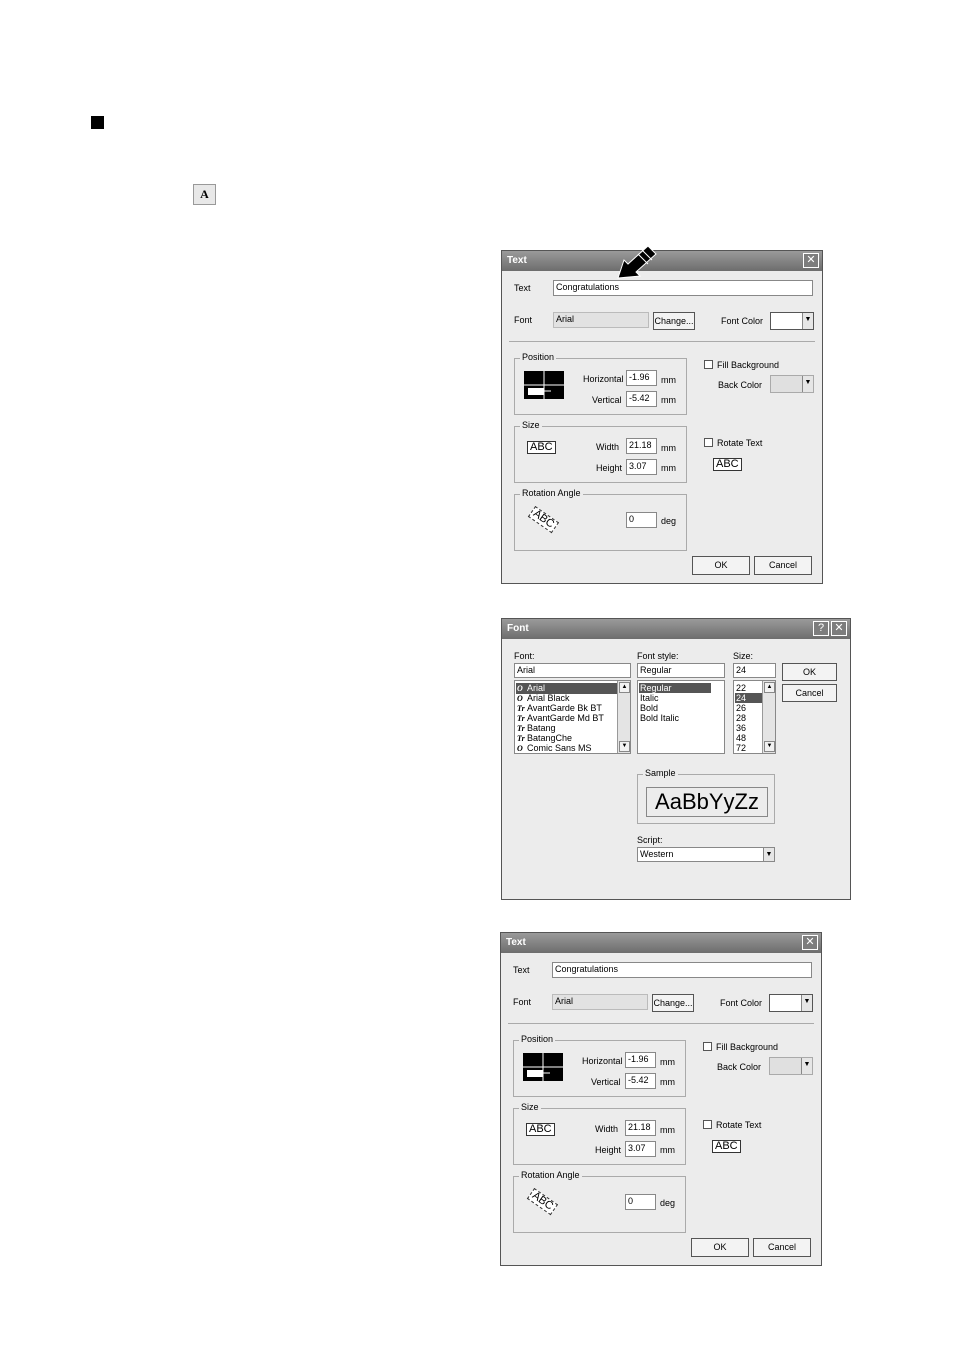  Describe the element at coordinates (531, 425) in the screenshot. I see `size-group-label: Size` at that location.